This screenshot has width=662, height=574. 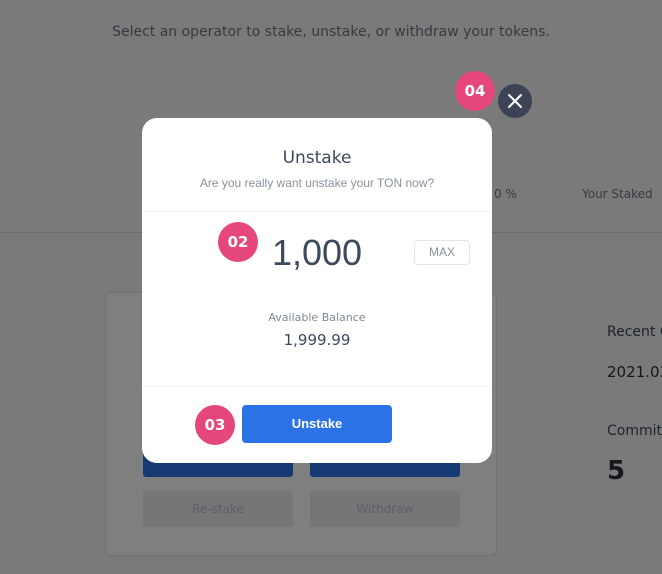 I want to click on step-badge-02: 02, so click(x=238, y=242).